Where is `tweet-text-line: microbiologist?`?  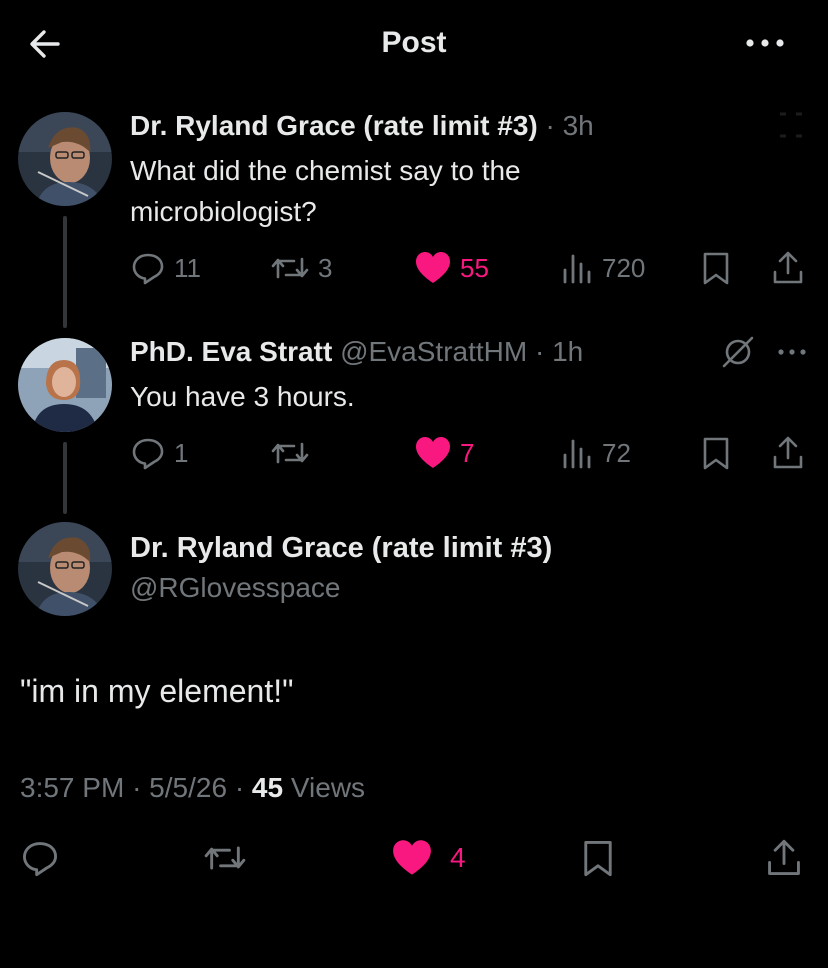 tweet-text-line: microbiologist? is located at coordinates (223, 211).